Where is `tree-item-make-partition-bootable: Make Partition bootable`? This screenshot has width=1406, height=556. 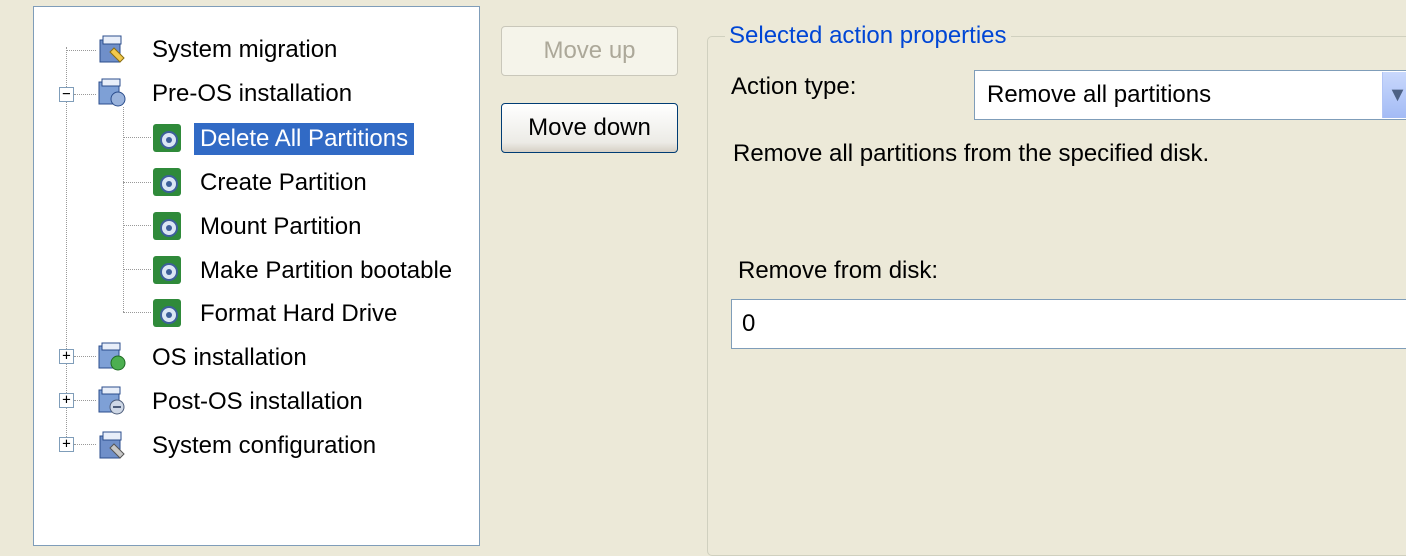
tree-item-make-partition-bootable: Make Partition bootable is located at coordinates (326, 271).